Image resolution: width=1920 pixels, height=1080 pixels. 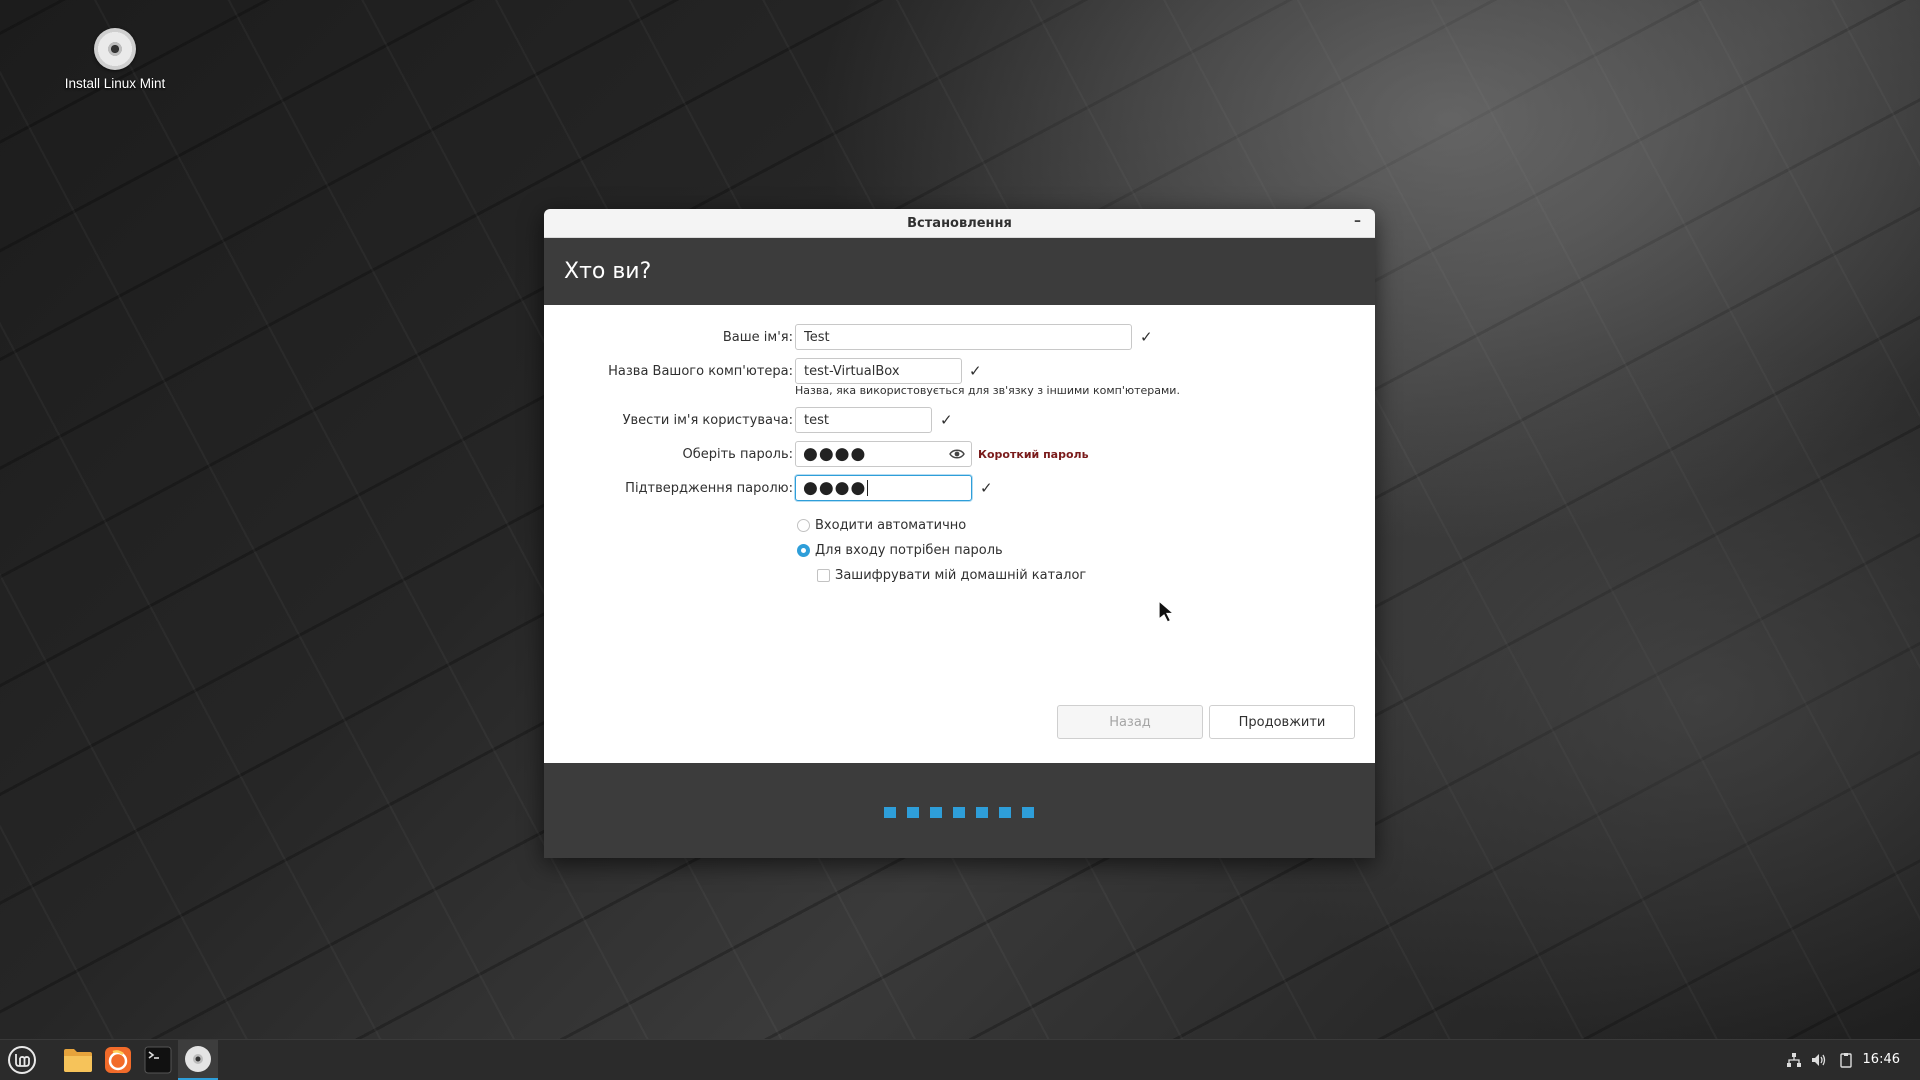 I want to click on taskbar: 16:46, so click(x=960, y=1059).